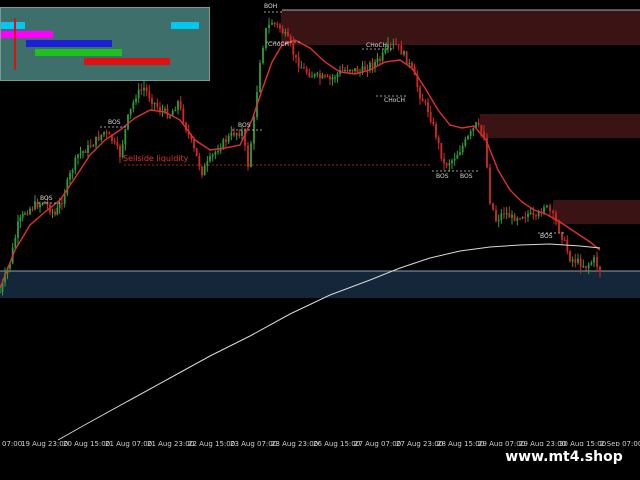  Describe the element at coordinates (15, 44) in the screenshot. I see `indicator-marker` at that location.